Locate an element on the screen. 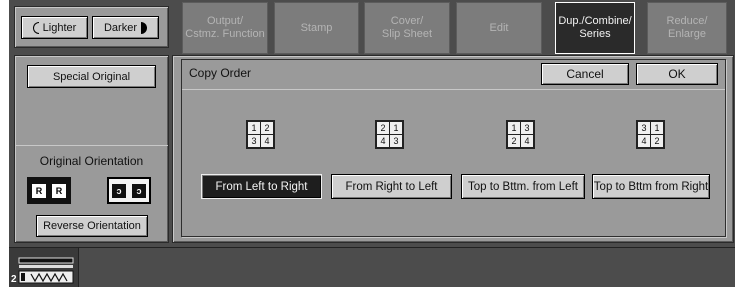 This screenshot has width=739, height=287. top-to-bottom-from-left-button: Top to Bttm. from Left is located at coordinates (523, 186).